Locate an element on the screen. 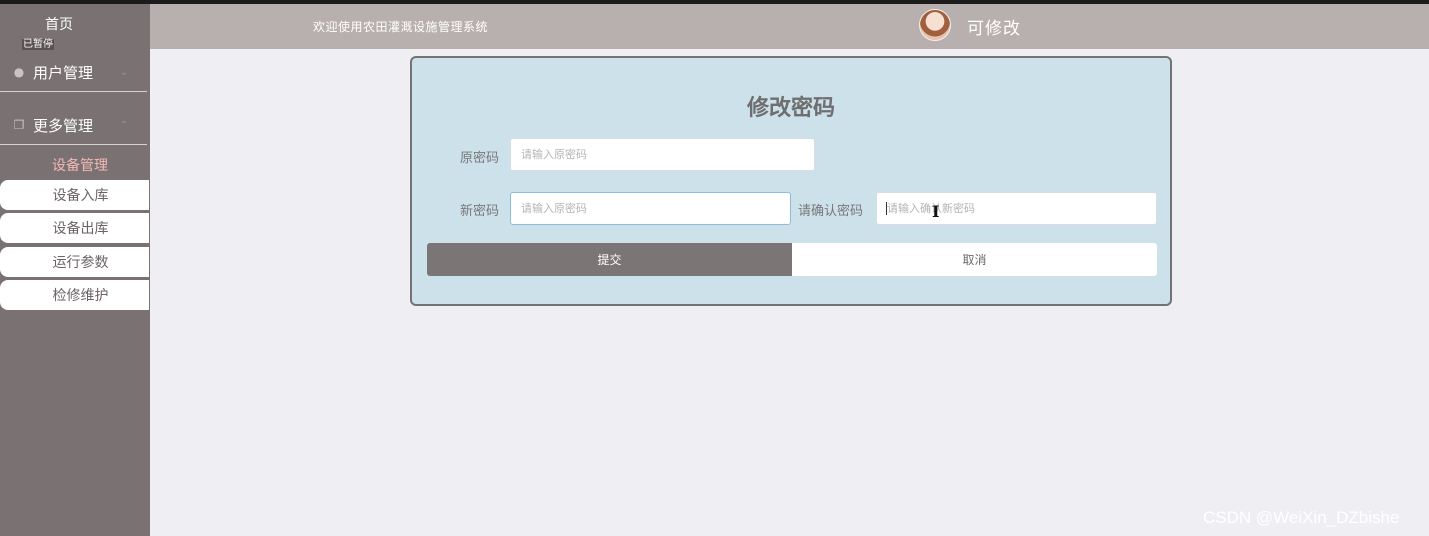  sidebar-item-maintenance: 检修维护 is located at coordinates (74, 295).